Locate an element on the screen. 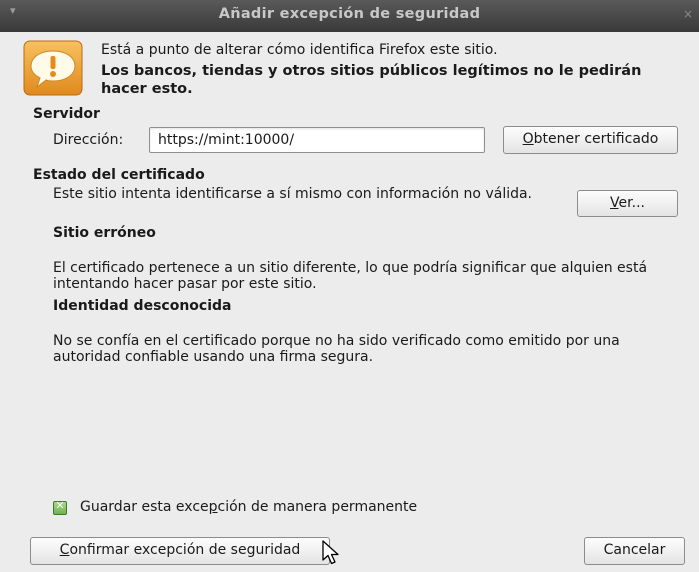  warning-speech-bubble-icon is located at coordinates (53, 68).